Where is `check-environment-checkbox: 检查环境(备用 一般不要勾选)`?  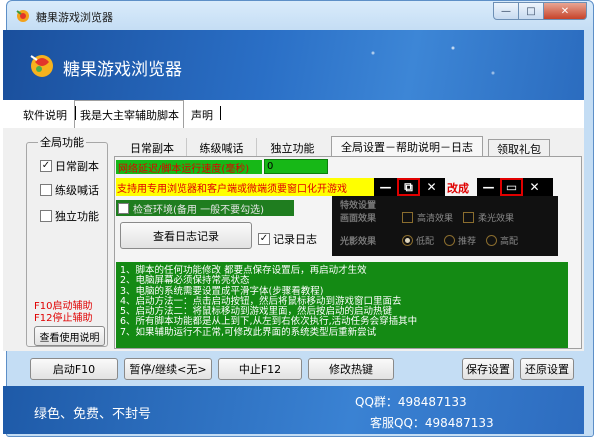 check-environment-checkbox: 检查环境(备用 一般不要勾选) is located at coordinates (205, 208).